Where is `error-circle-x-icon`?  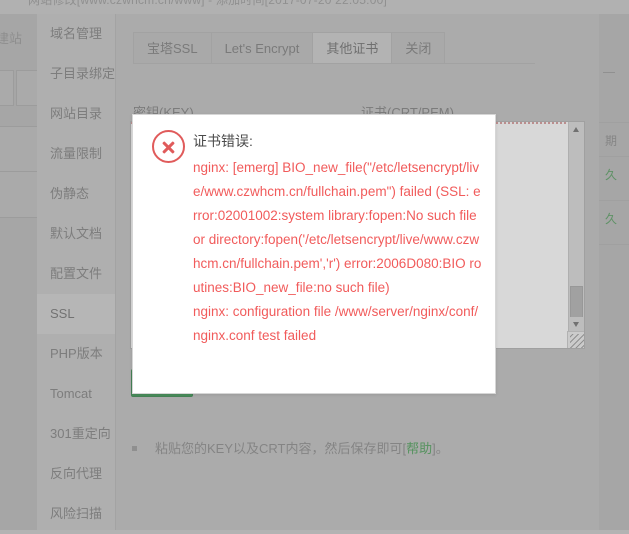 error-circle-x-icon is located at coordinates (168, 146).